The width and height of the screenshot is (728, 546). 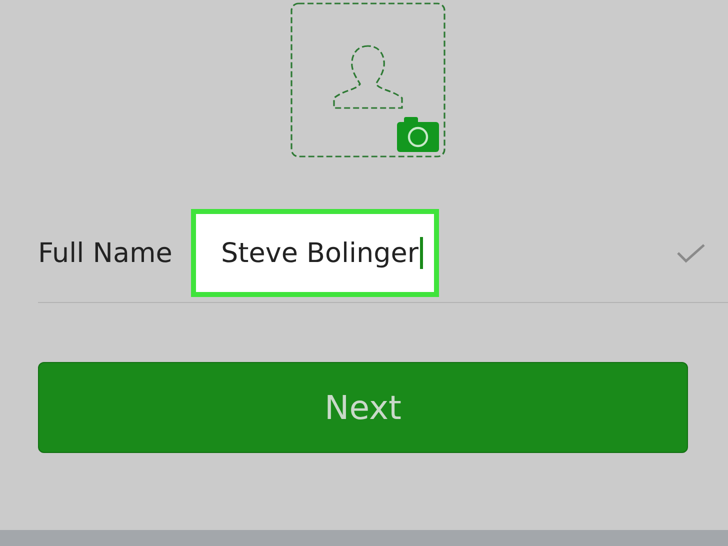 I want to click on checkmark-icon, so click(x=691, y=253).